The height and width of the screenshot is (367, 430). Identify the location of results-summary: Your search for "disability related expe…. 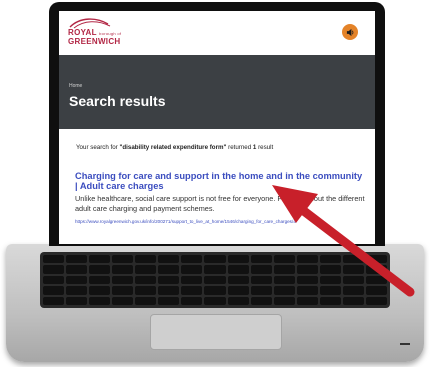
(175, 147).